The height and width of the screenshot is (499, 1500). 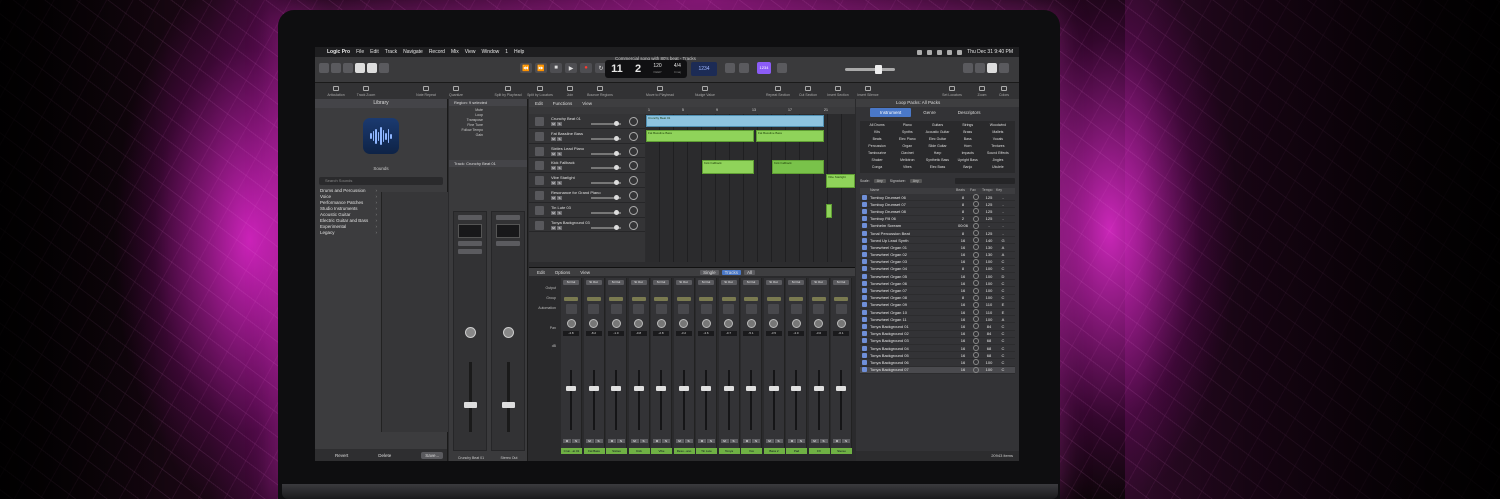 I want to click on keyword-button: Organ, so click(x=907, y=146).